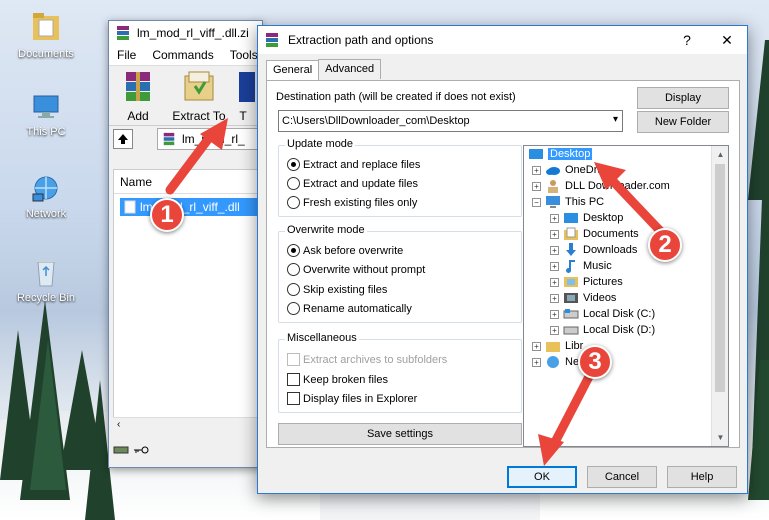 The width and height of the screenshot is (769, 520). I want to click on column-header-name: Name, so click(187, 182).